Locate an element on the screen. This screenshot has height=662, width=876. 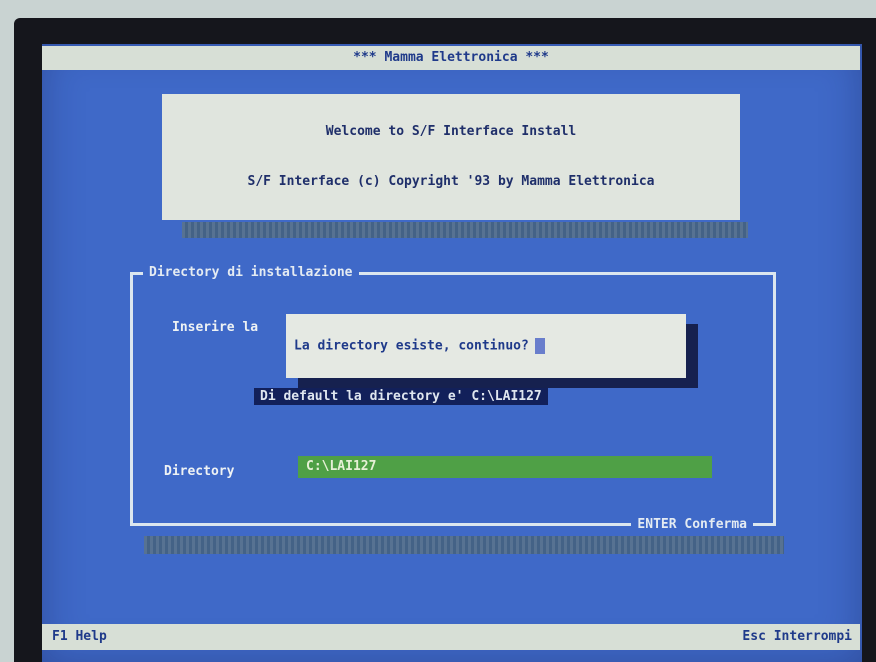
panel-title: Directory di installazione is located at coordinates (251, 273).